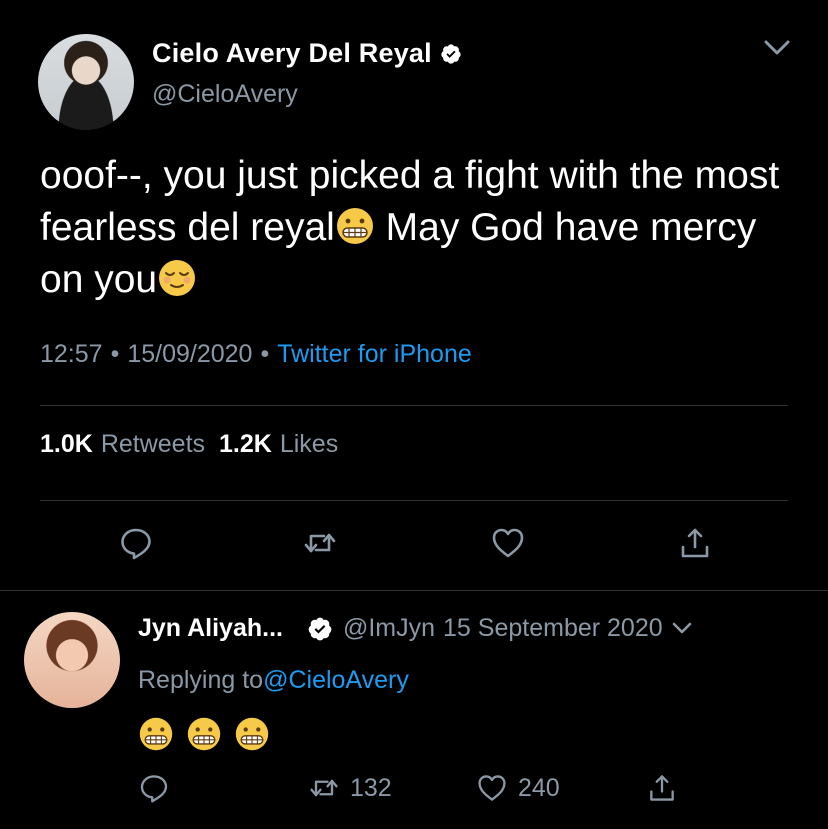  What do you see at coordinates (309, 444) in the screenshot?
I see `like-label: Likes` at bounding box center [309, 444].